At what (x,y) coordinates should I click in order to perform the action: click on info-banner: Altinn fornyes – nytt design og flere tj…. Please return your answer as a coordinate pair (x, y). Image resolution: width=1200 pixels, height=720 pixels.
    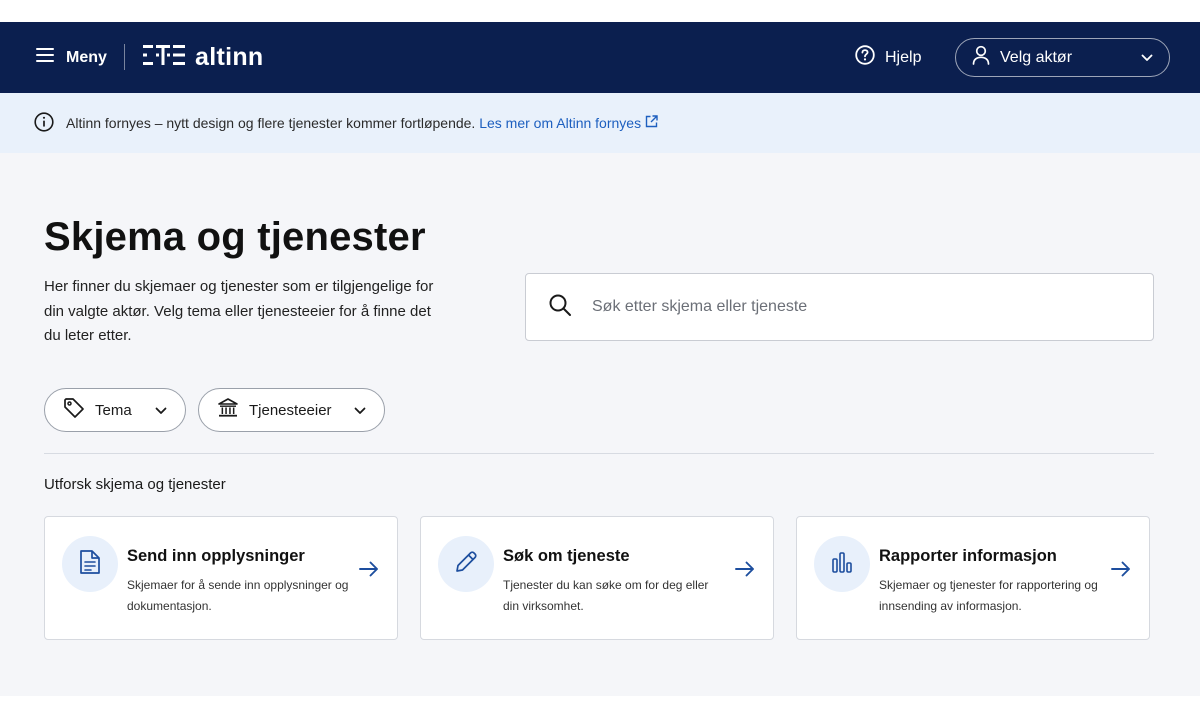
    Looking at the image, I should click on (600, 123).